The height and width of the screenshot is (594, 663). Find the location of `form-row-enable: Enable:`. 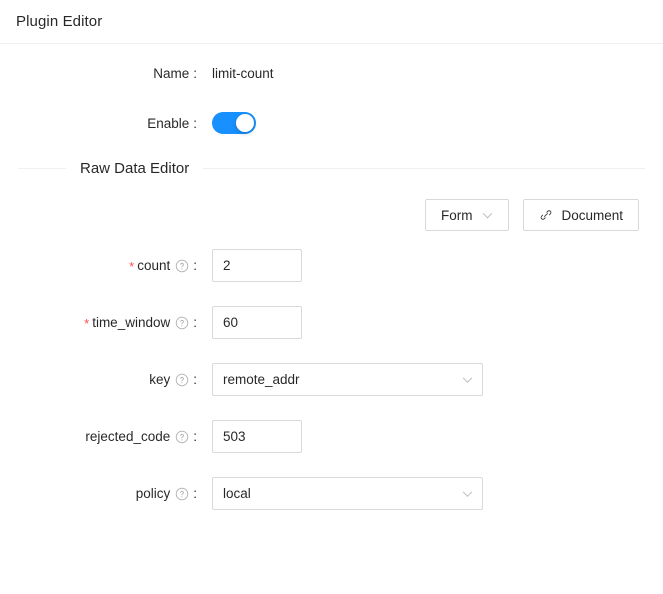

form-row-enable: Enable: is located at coordinates (331, 123).